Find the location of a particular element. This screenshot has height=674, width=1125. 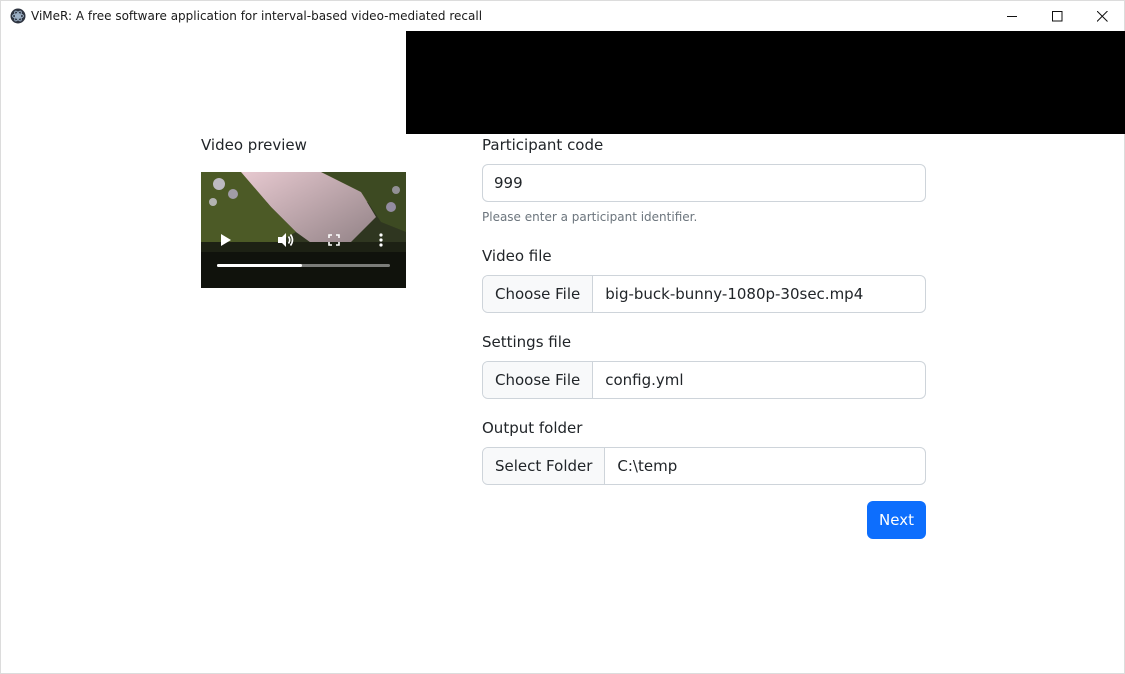

minimize-icon is located at coordinates (1011, 16).